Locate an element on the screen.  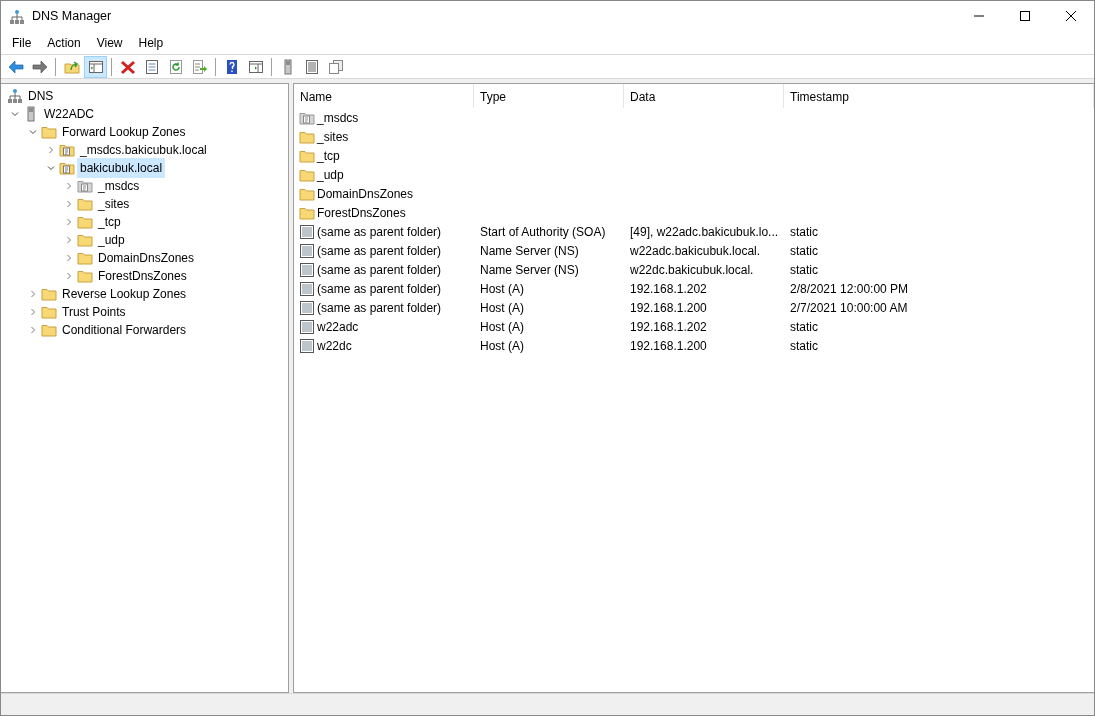
tree-item: Forward Lookup Zones is located at coordinates (124, 132).